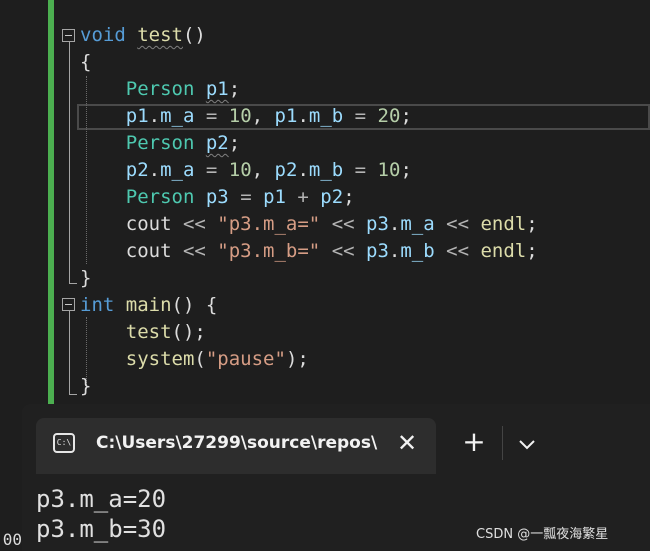 The image size is (650, 551). Describe the element at coordinates (407, 443) in the screenshot. I see `close-icon: ✕` at that location.